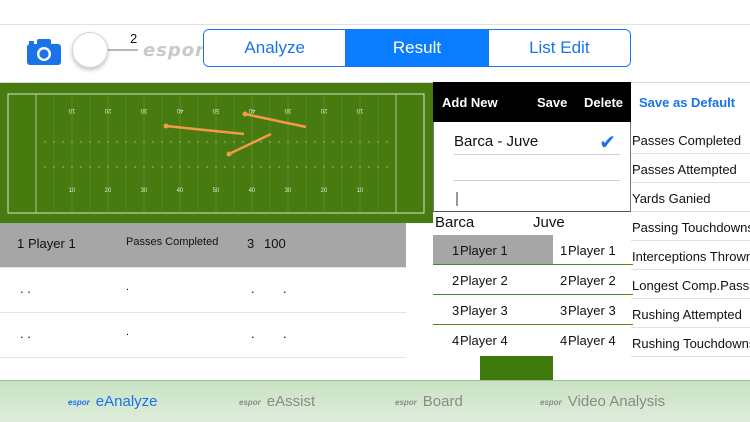  Describe the element at coordinates (457, 199) in the screenshot. I see `text-cursor` at that location.